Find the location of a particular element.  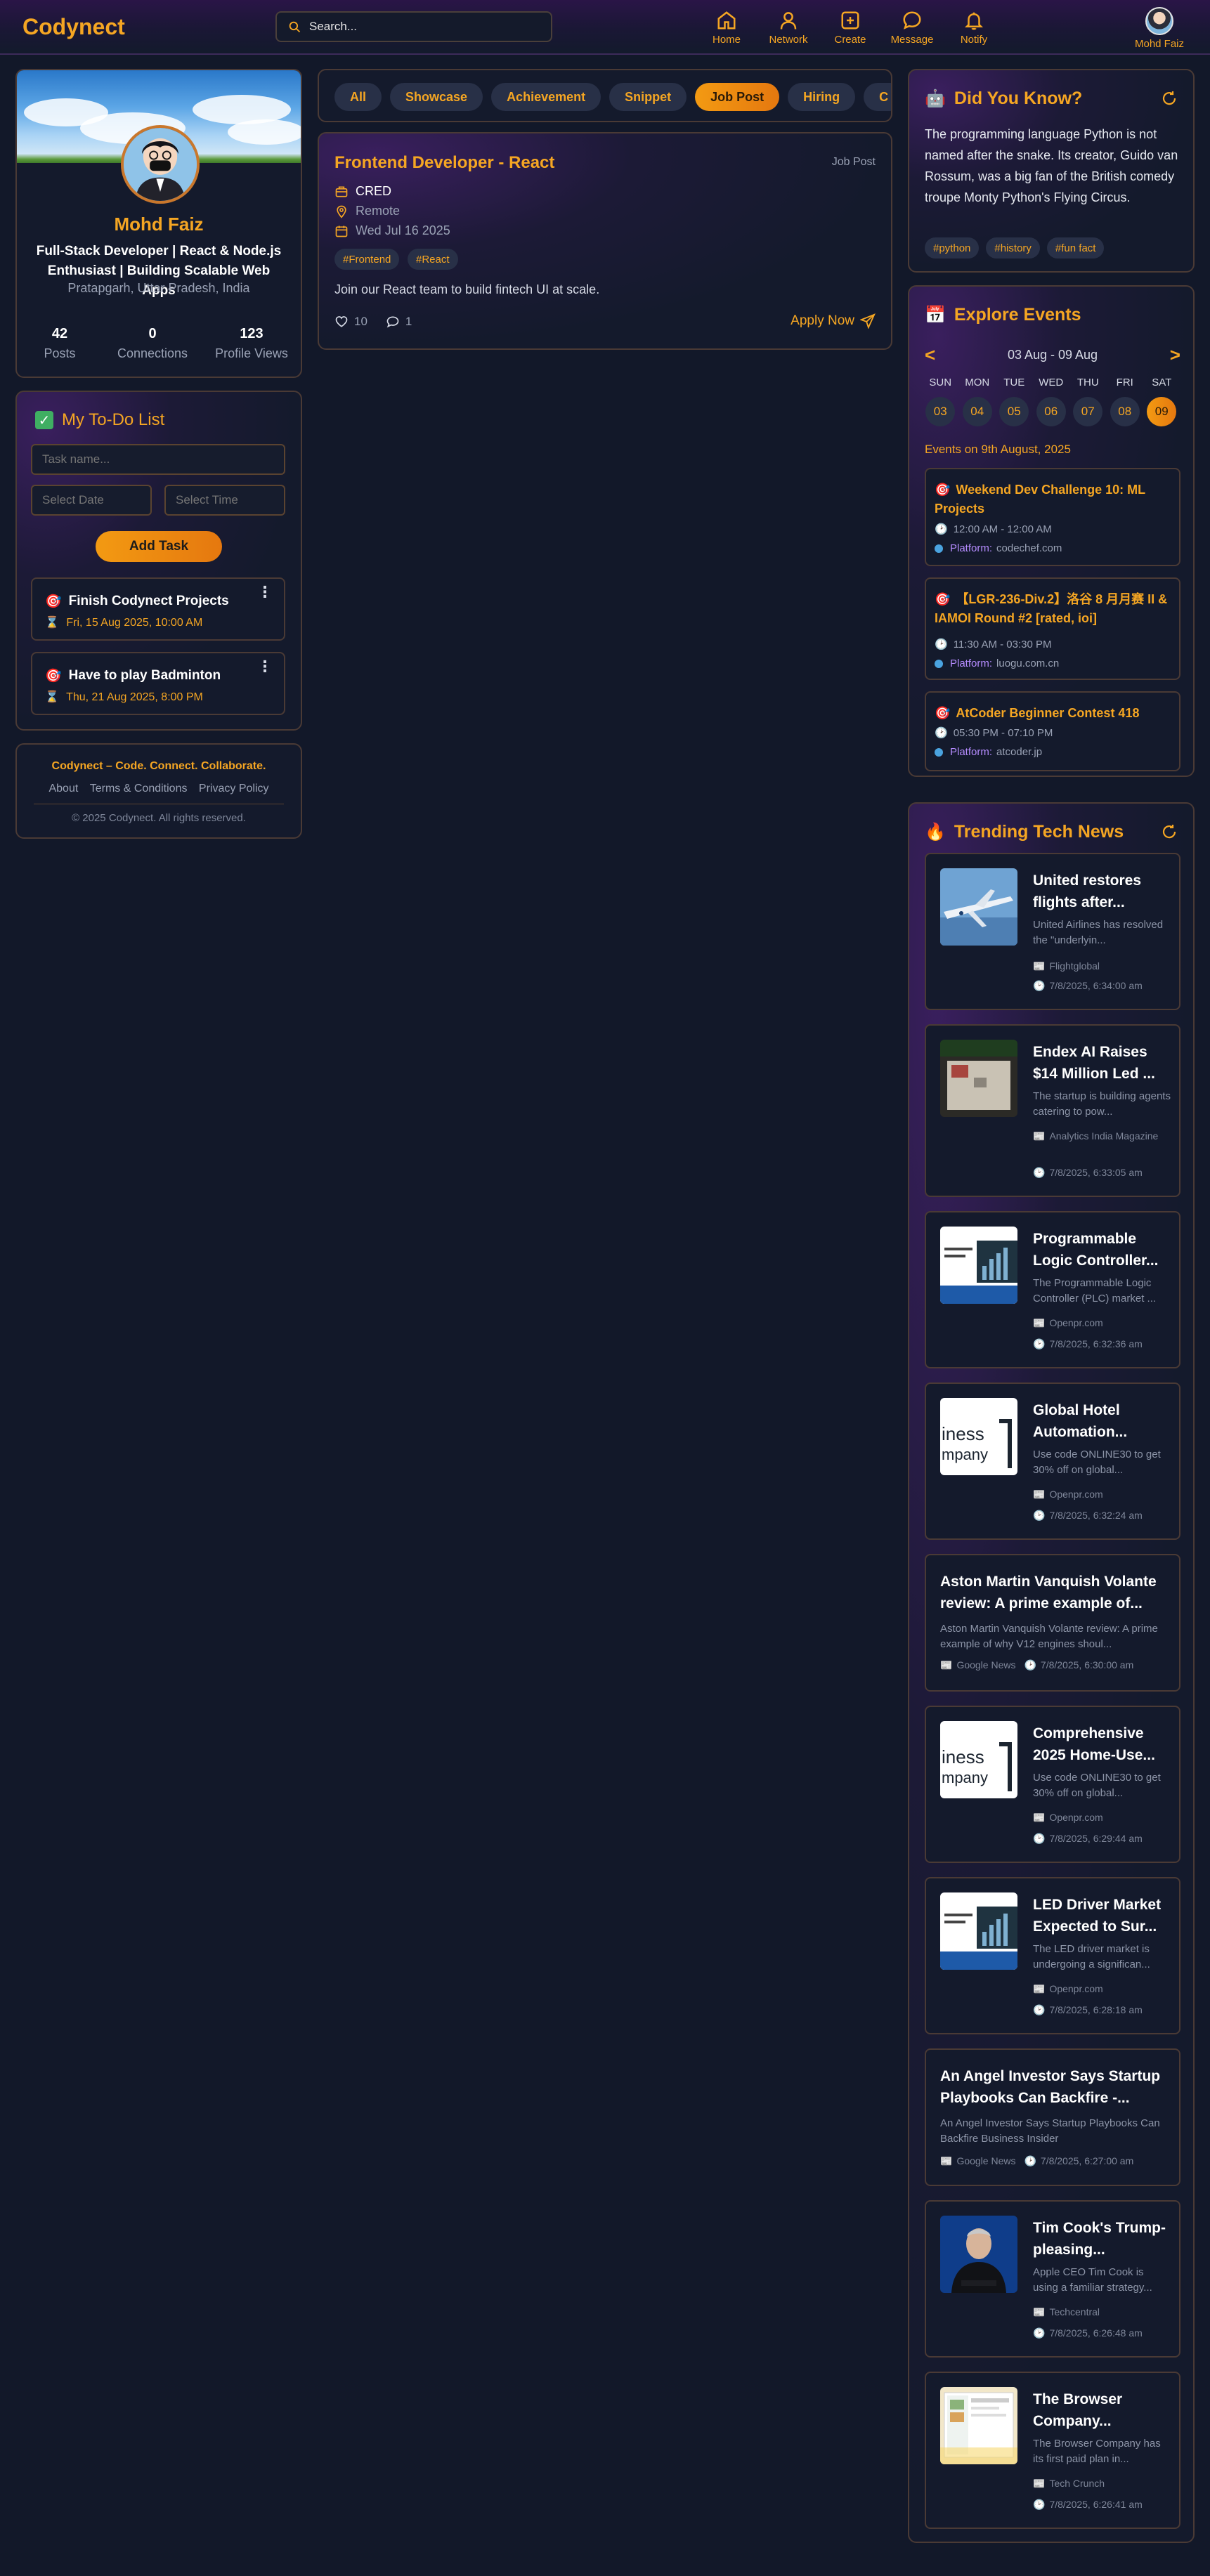

stat-profile-views: 123 Profile Views is located at coordinates (252, 344).